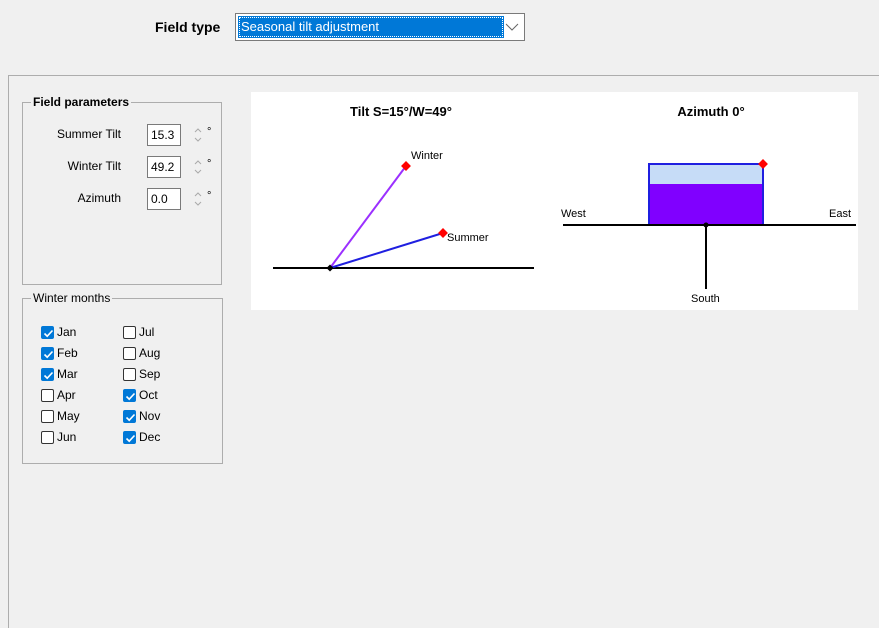 This screenshot has height=628, width=879. I want to click on month-checkbox-nov: Nov, so click(141, 416).